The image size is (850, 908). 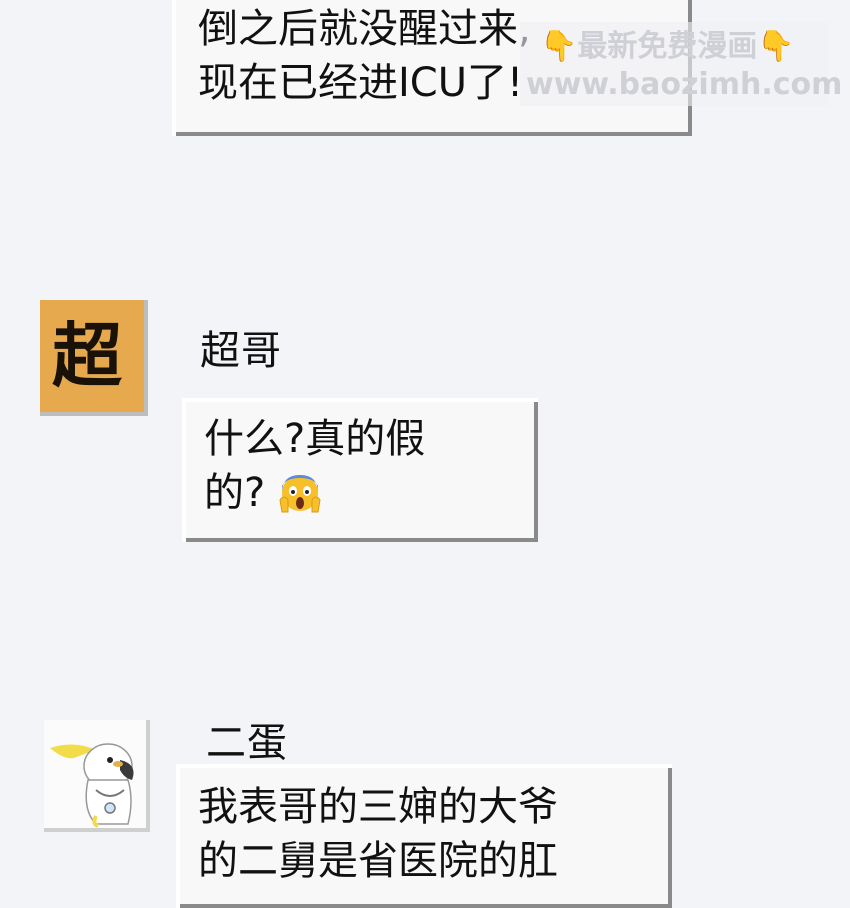 I want to click on watermark: 👇最新免费漫画👇 www.baozimh.com, so click(x=681, y=64).